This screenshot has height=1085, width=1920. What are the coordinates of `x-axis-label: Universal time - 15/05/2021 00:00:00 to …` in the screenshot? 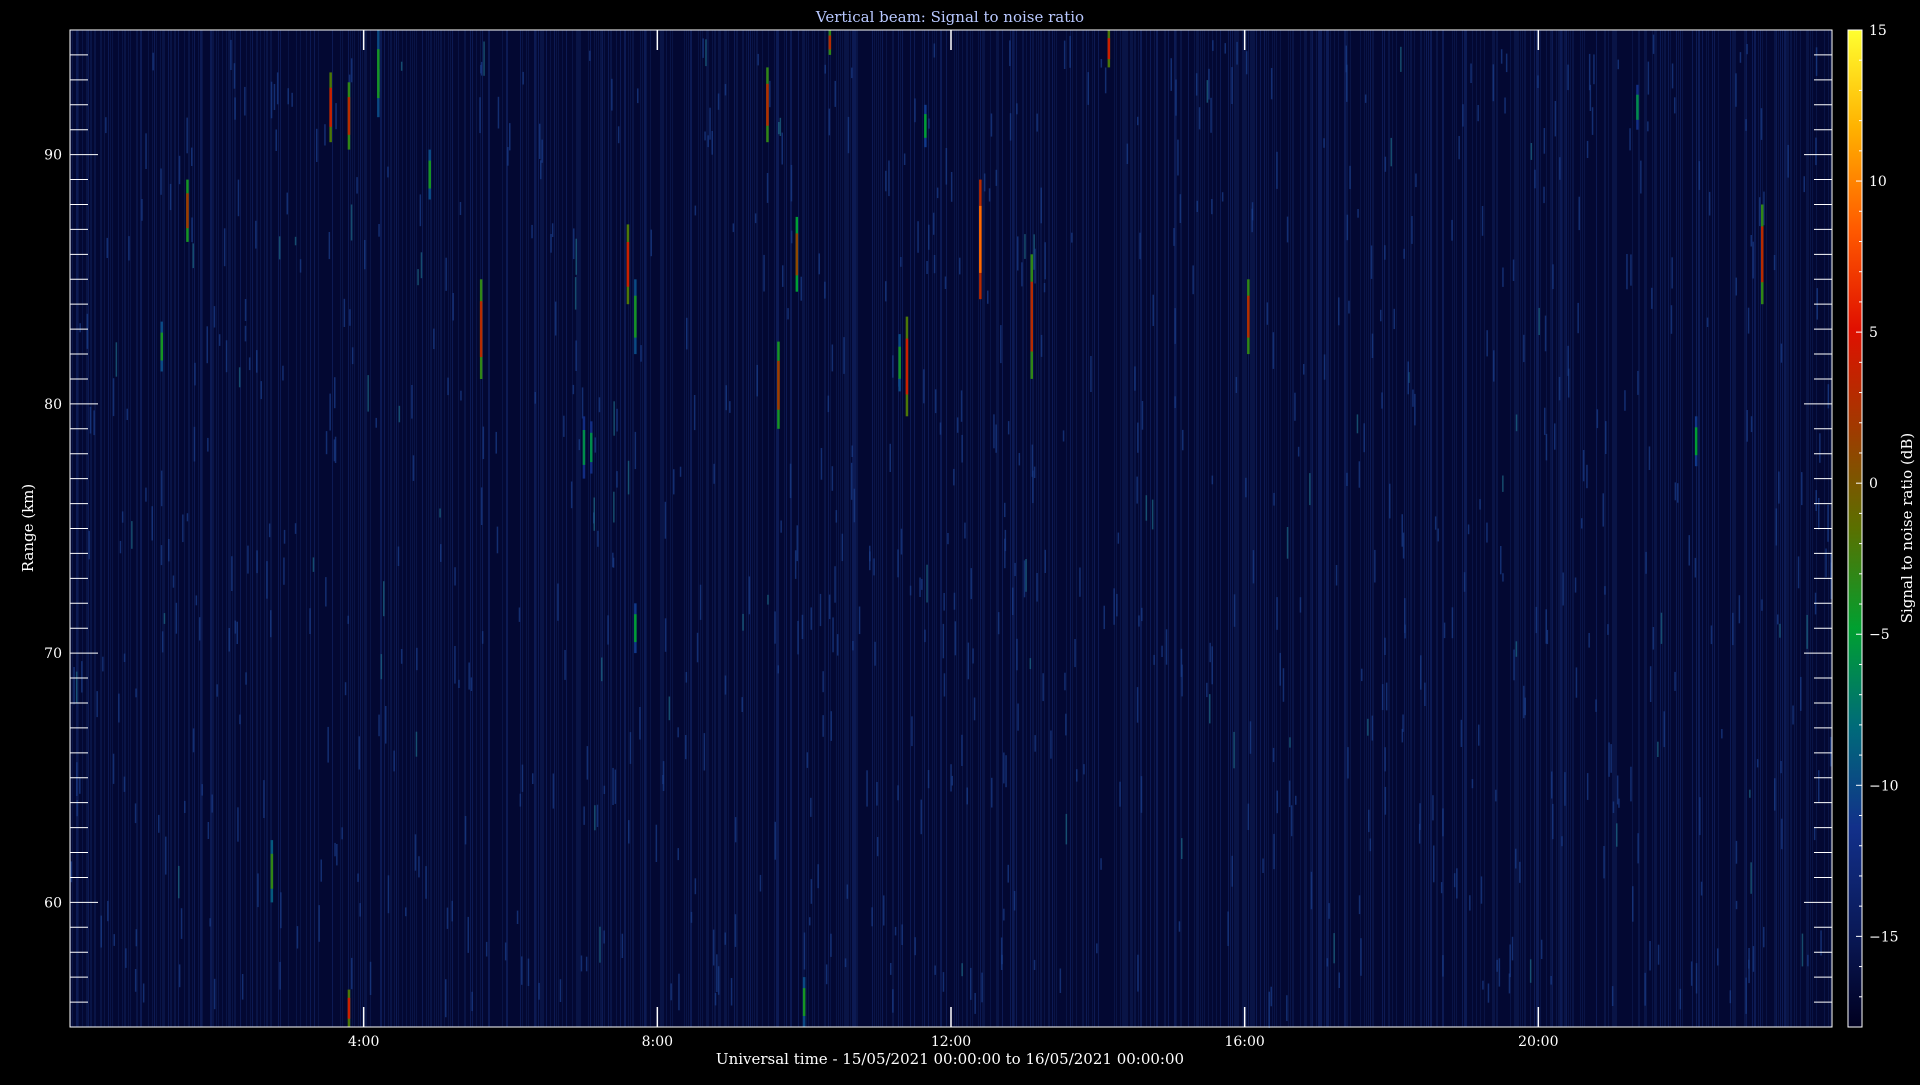 It's located at (950, 1059).